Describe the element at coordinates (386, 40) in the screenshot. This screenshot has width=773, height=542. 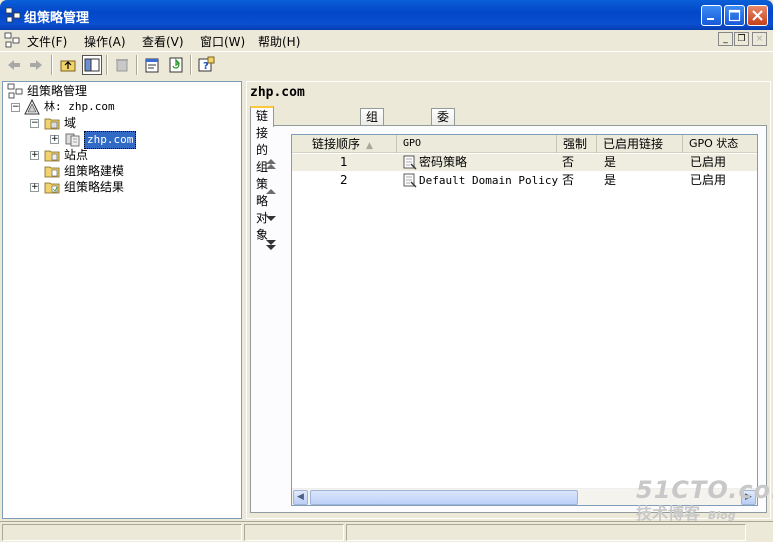
I see `menu-bar: 文件(F) 操作(A) 查看(V) 窗口(W) 帮助(H) _ ❐ ×` at that location.